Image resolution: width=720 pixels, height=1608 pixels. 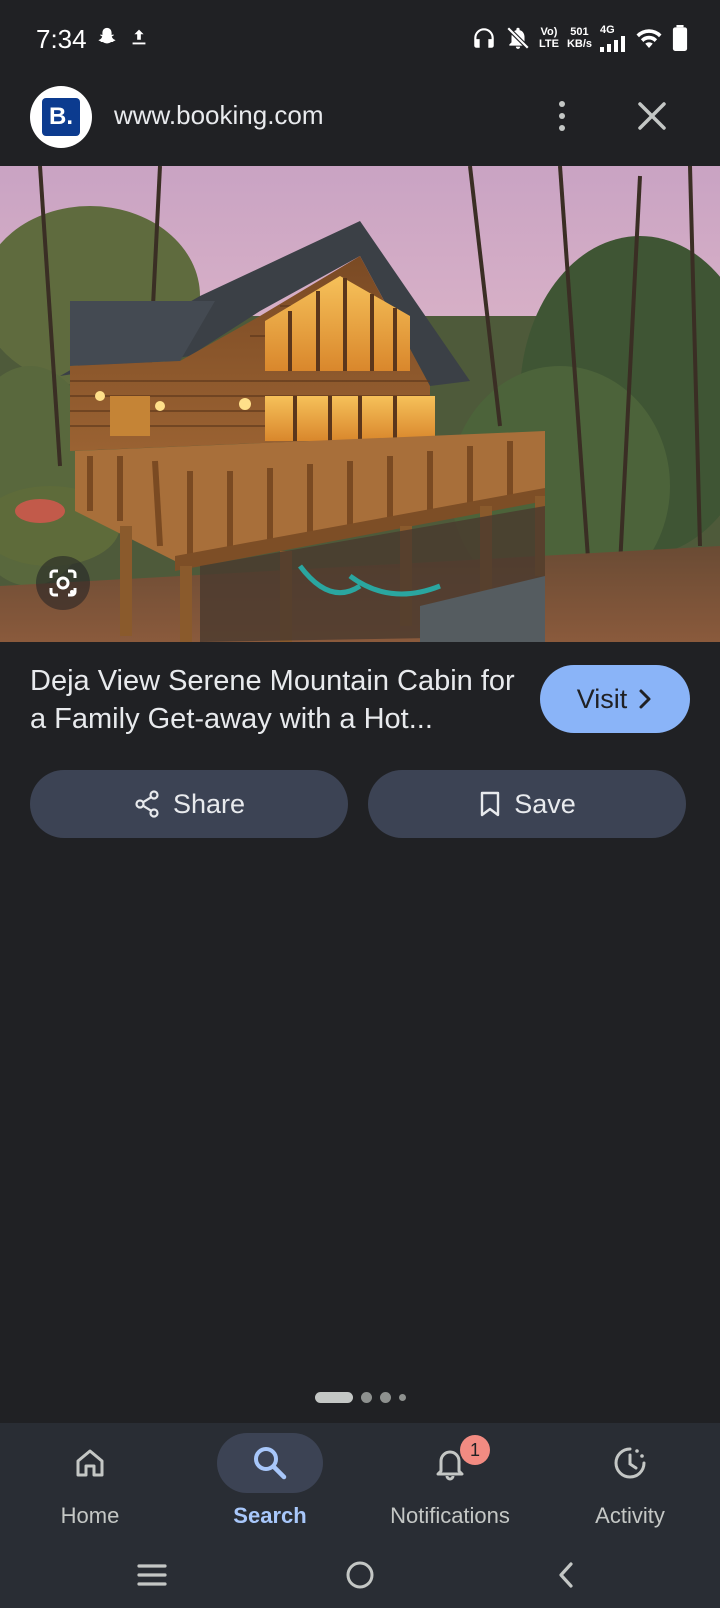 What do you see at coordinates (652, 116) in the screenshot?
I see `close-icon` at bounding box center [652, 116].